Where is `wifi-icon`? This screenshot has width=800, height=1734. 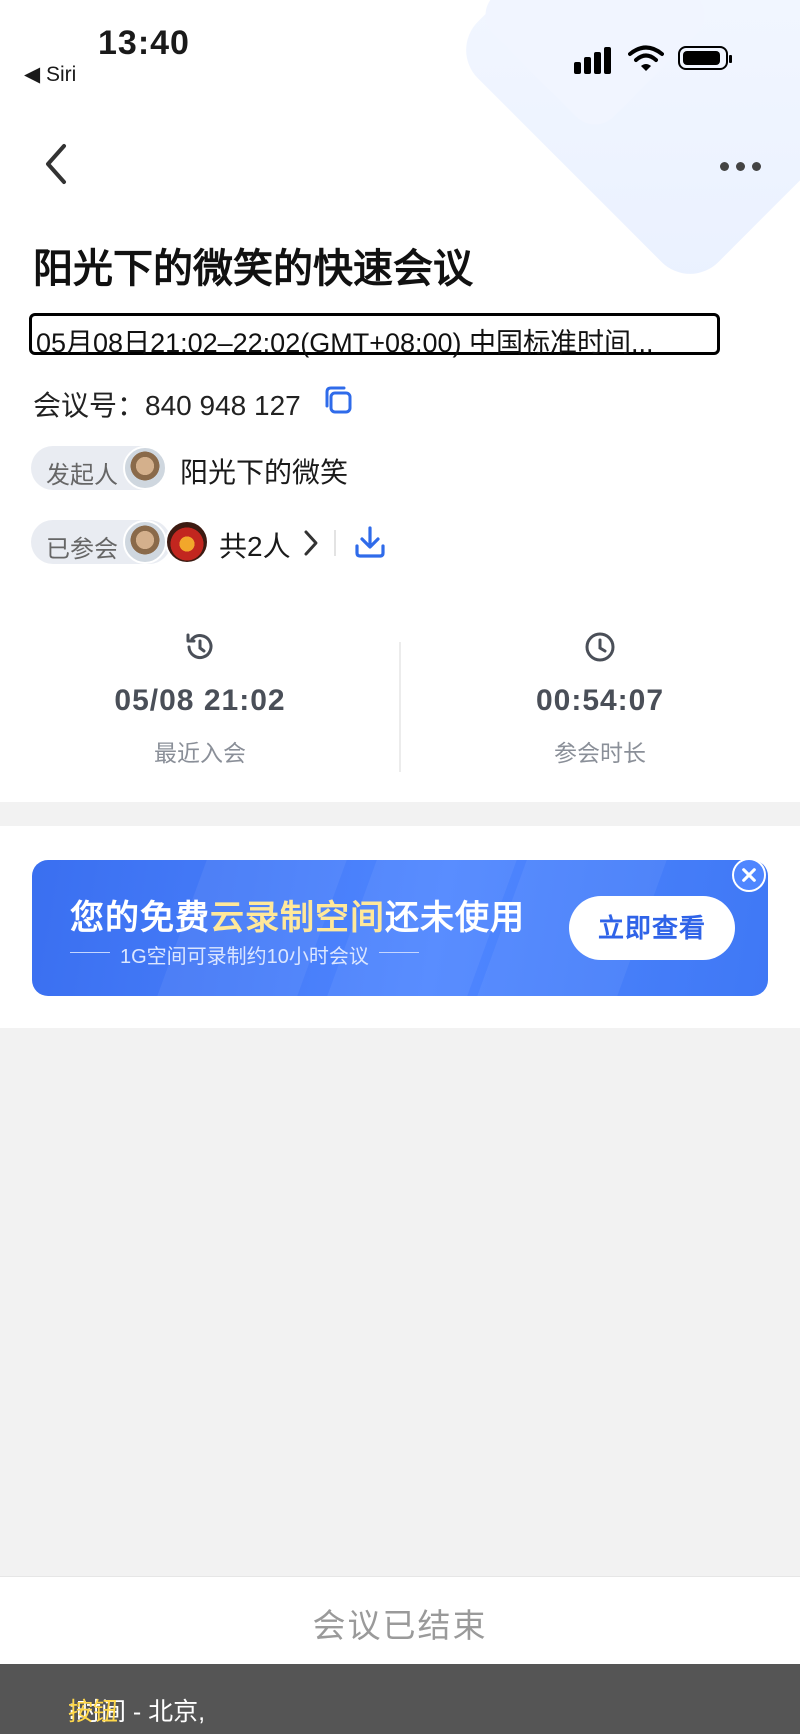 wifi-icon is located at coordinates (646, 58).